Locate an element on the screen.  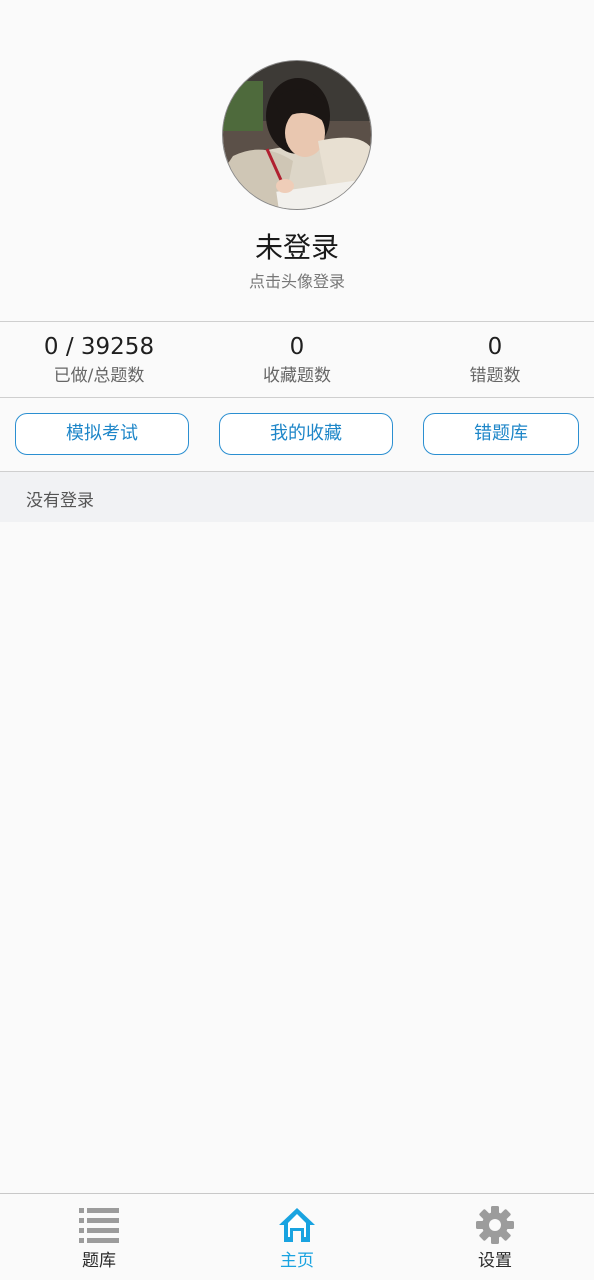
avatar is located at coordinates (297, 135).